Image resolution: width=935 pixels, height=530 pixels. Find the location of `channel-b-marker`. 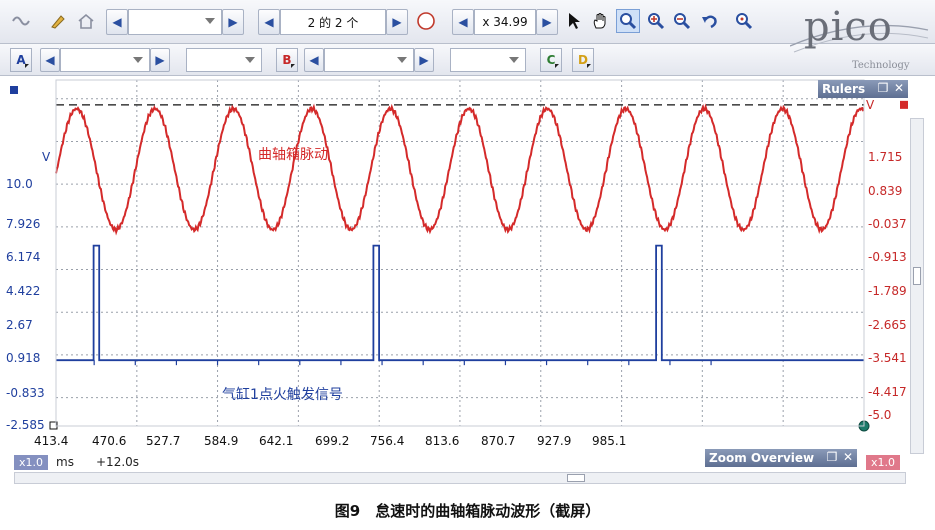

channel-b-marker is located at coordinates (904, 104).